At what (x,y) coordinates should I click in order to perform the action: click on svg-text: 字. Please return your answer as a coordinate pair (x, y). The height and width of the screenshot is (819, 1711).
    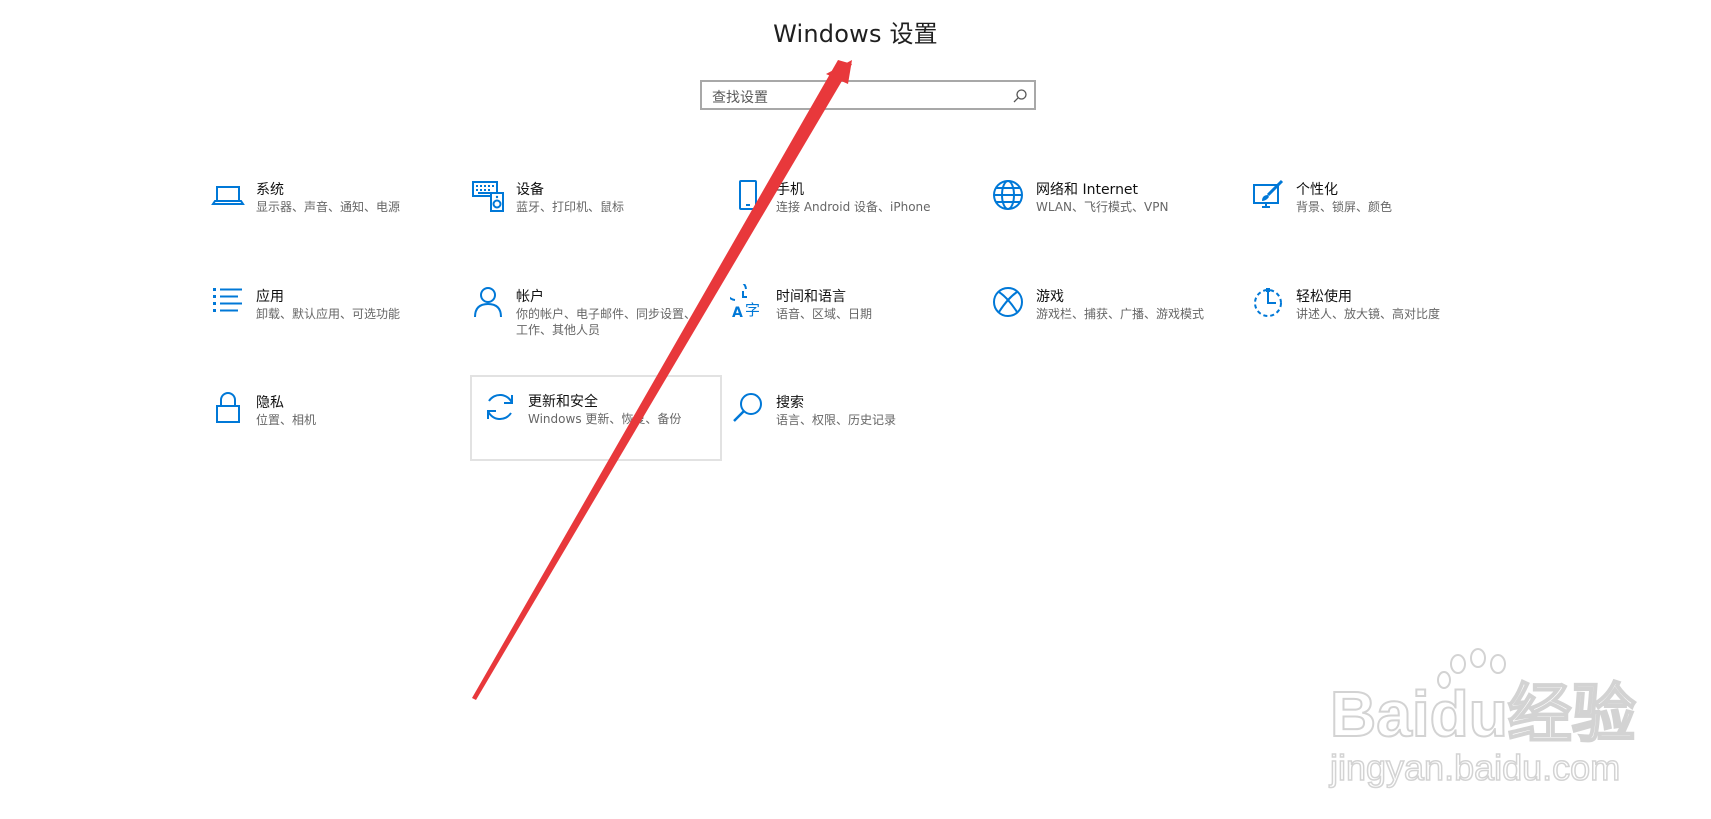
    Looking at the image, I should click on (752, 310).